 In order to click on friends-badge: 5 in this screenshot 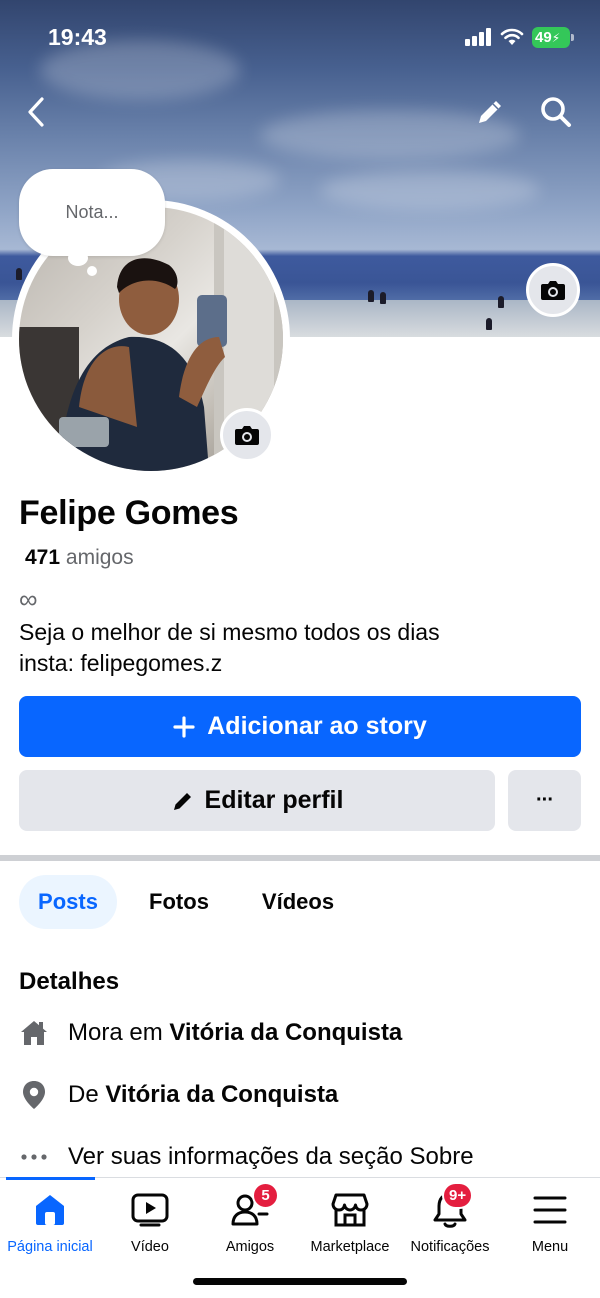, I will do `click(265, 1195)`.